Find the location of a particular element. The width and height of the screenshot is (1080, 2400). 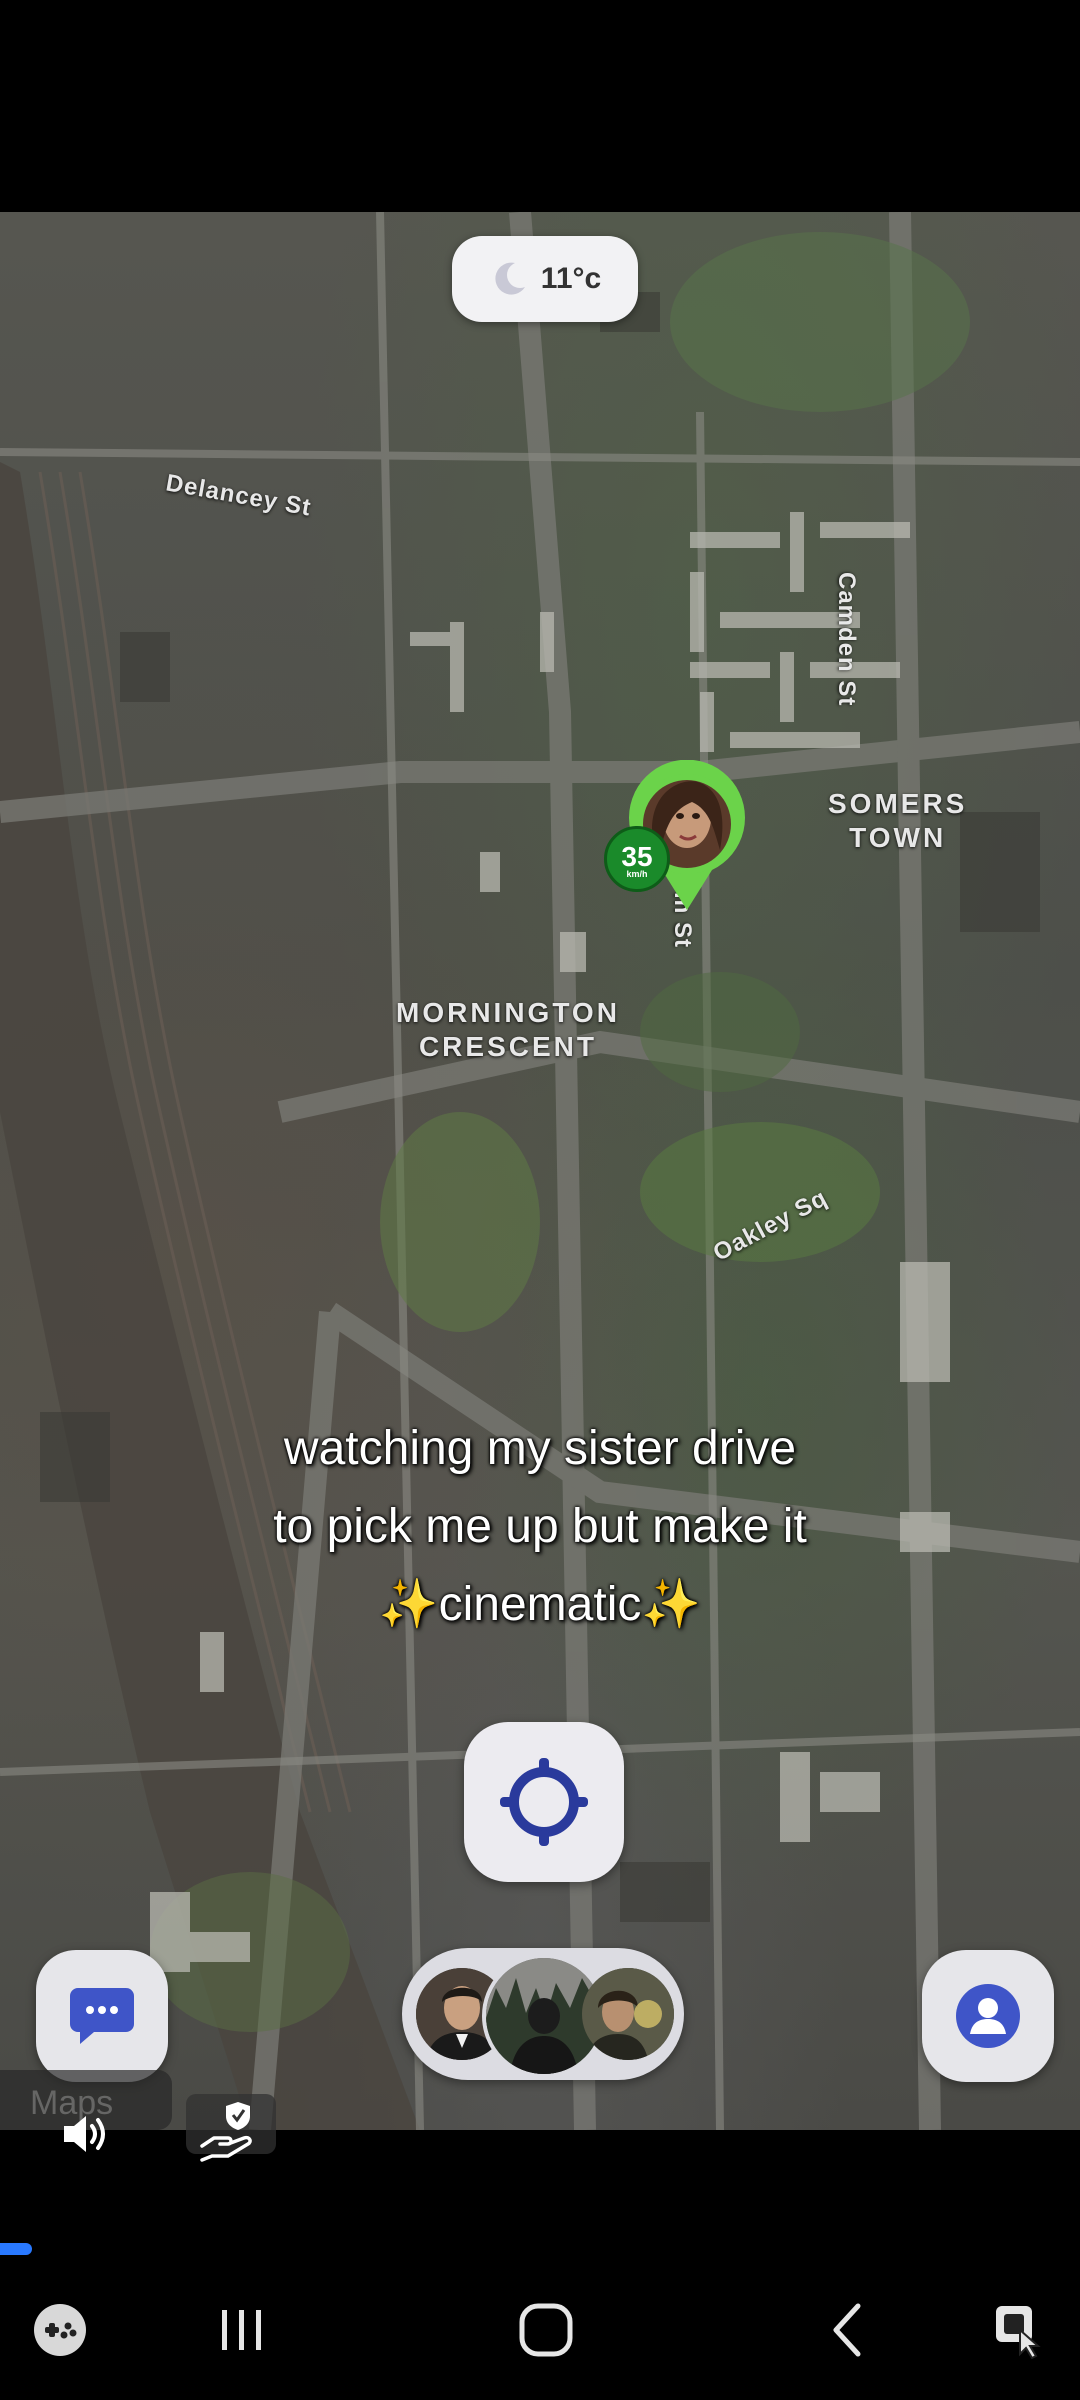

profile-button is located at coordinates (988, 2016).